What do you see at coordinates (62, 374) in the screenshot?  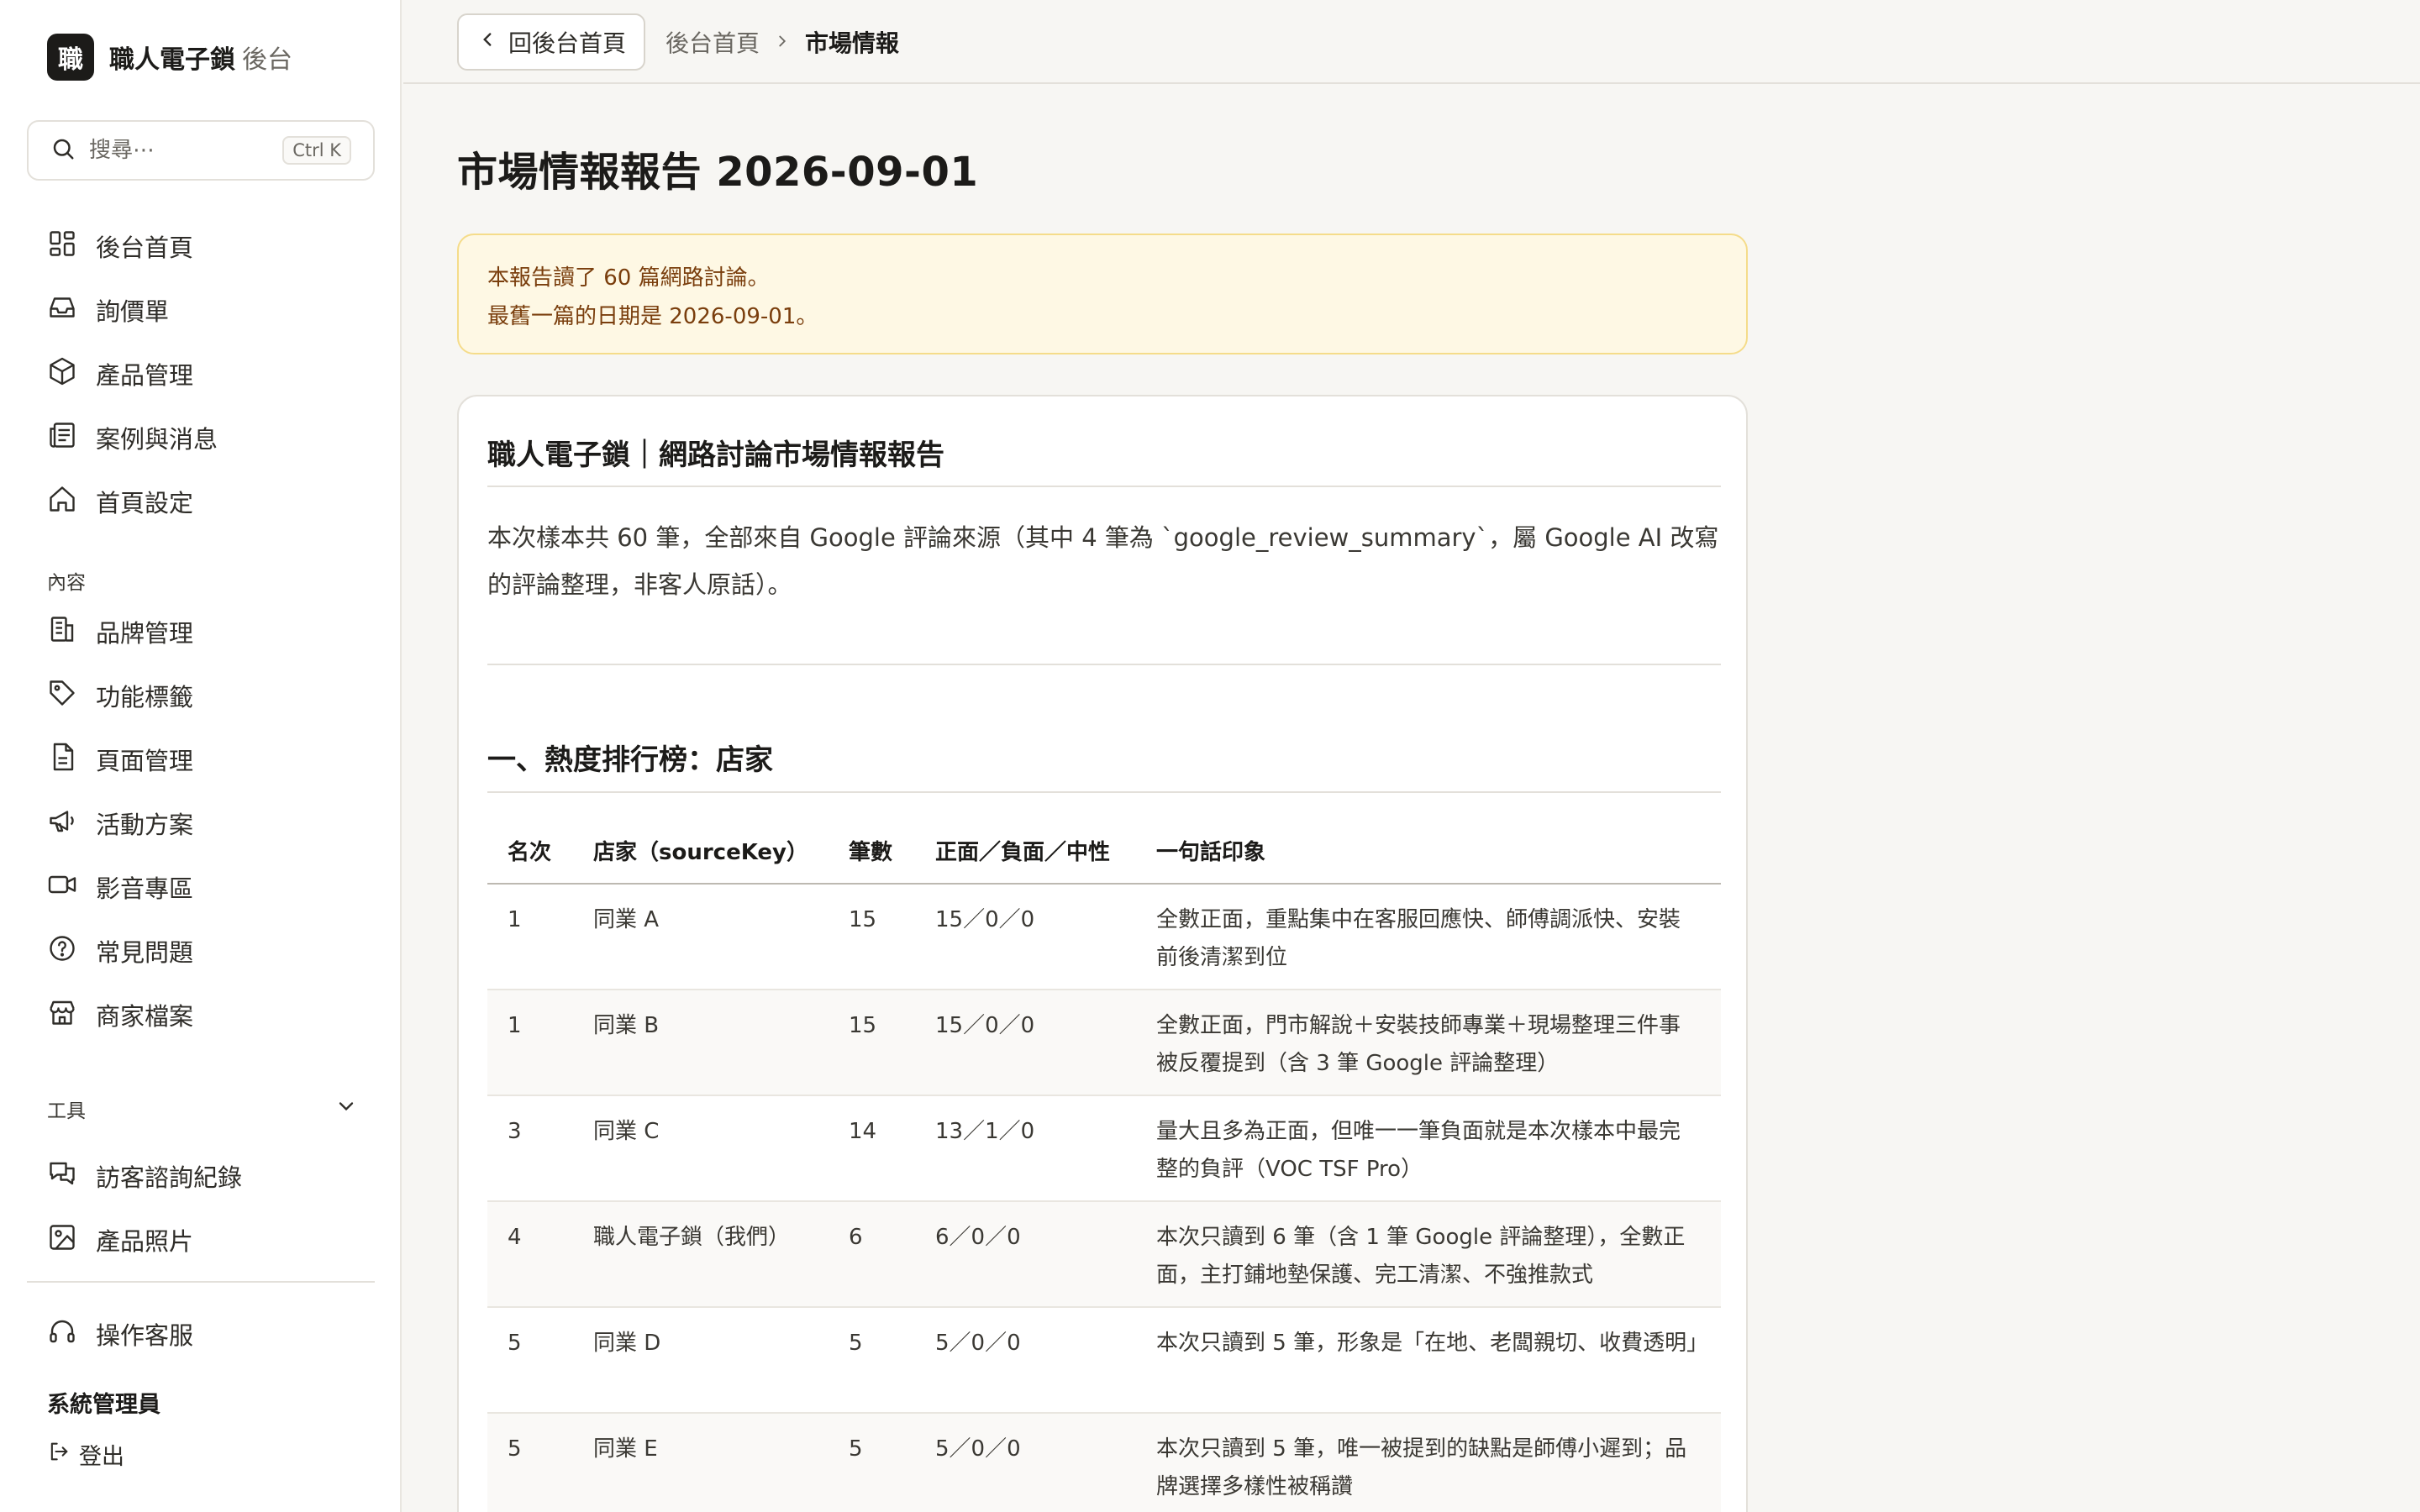 I see `box-icon` at bounding box center [62, 374].